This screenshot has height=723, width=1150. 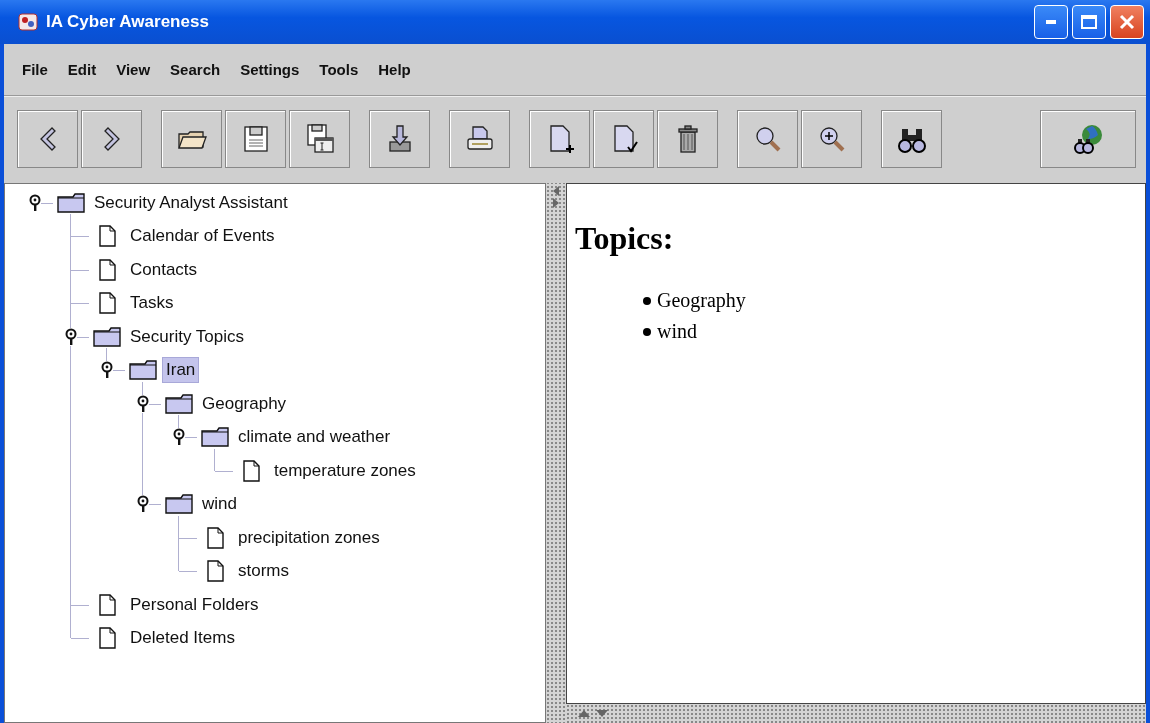 I want to click on open-button, so click(x=191, y=138).